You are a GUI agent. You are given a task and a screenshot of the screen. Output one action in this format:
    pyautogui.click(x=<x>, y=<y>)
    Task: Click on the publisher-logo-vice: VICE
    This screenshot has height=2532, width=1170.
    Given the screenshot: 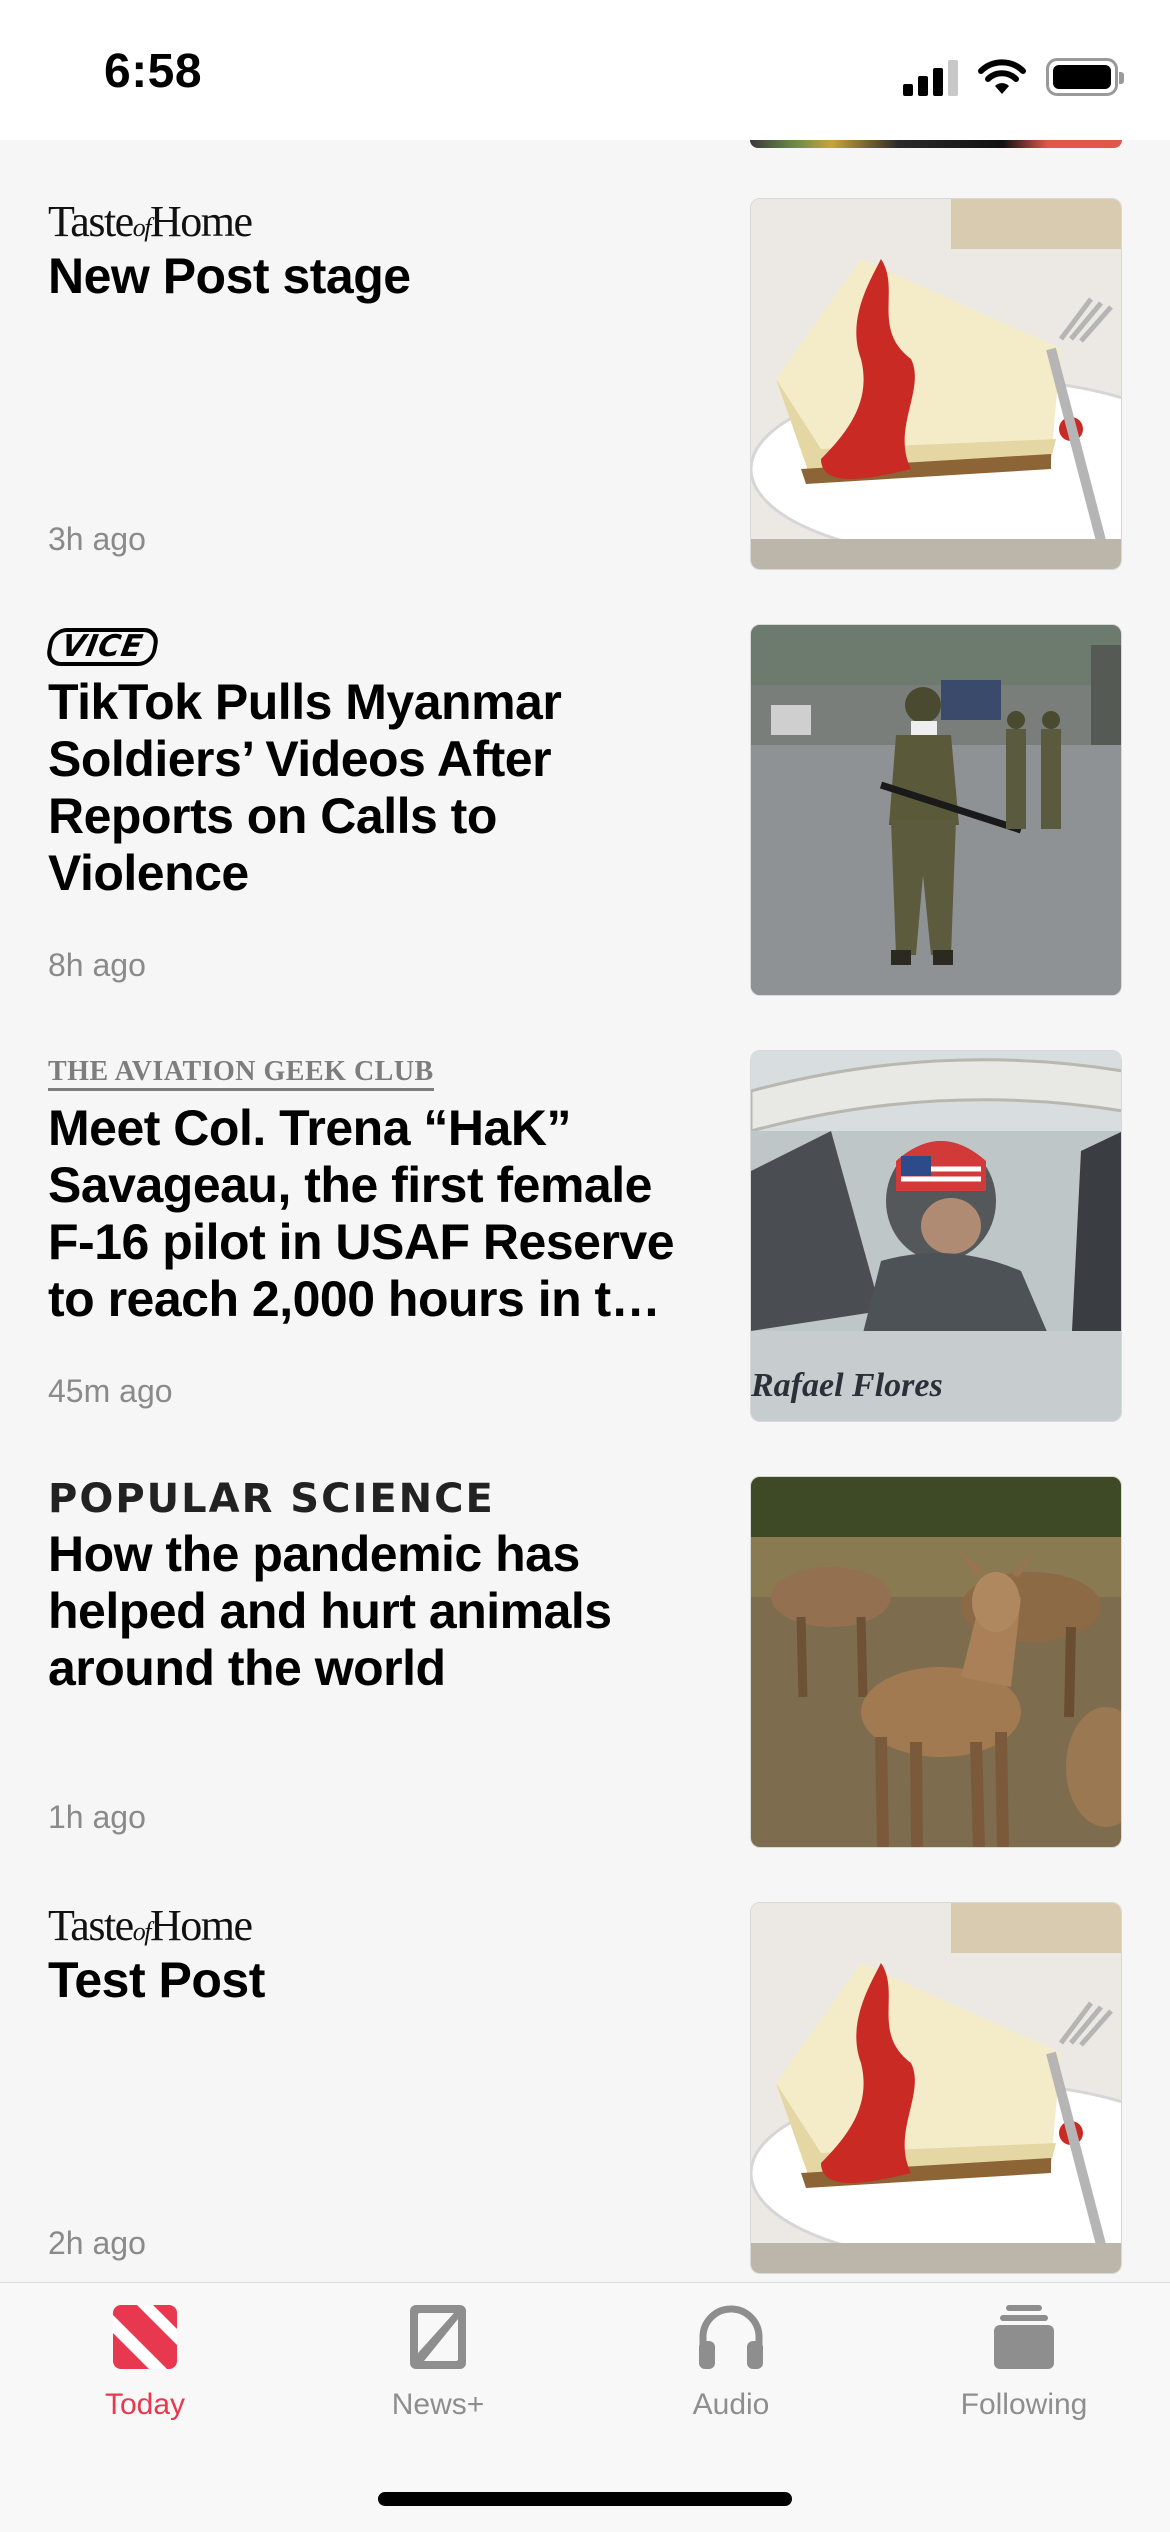 What is the action you would take?
    pyautogui.click(x=371, y=647)
    